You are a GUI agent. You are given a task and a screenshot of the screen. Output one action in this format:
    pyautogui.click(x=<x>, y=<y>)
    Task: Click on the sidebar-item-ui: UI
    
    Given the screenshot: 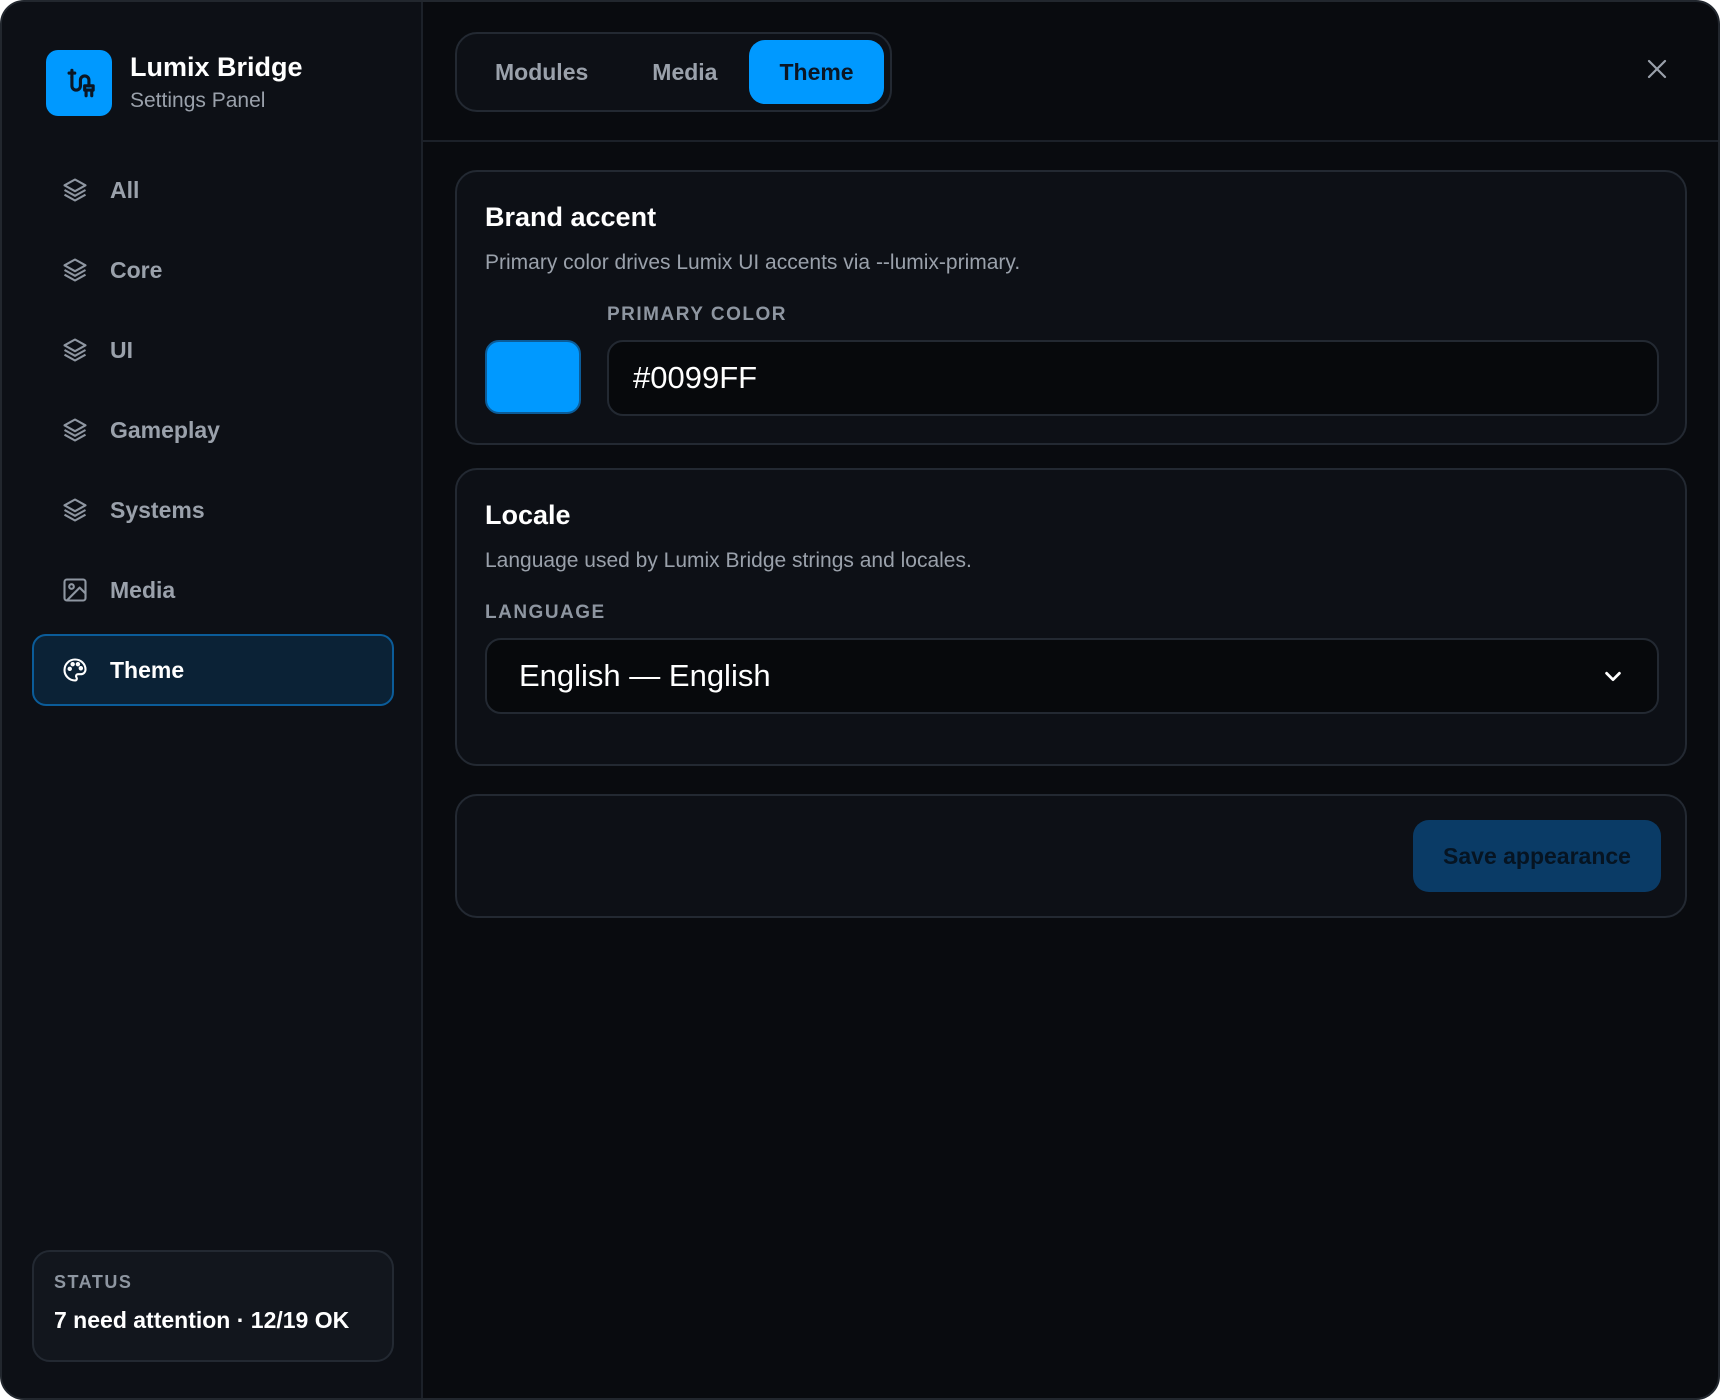 What is the action you would take?
    pyautogui.click(x=213, y=350)
    